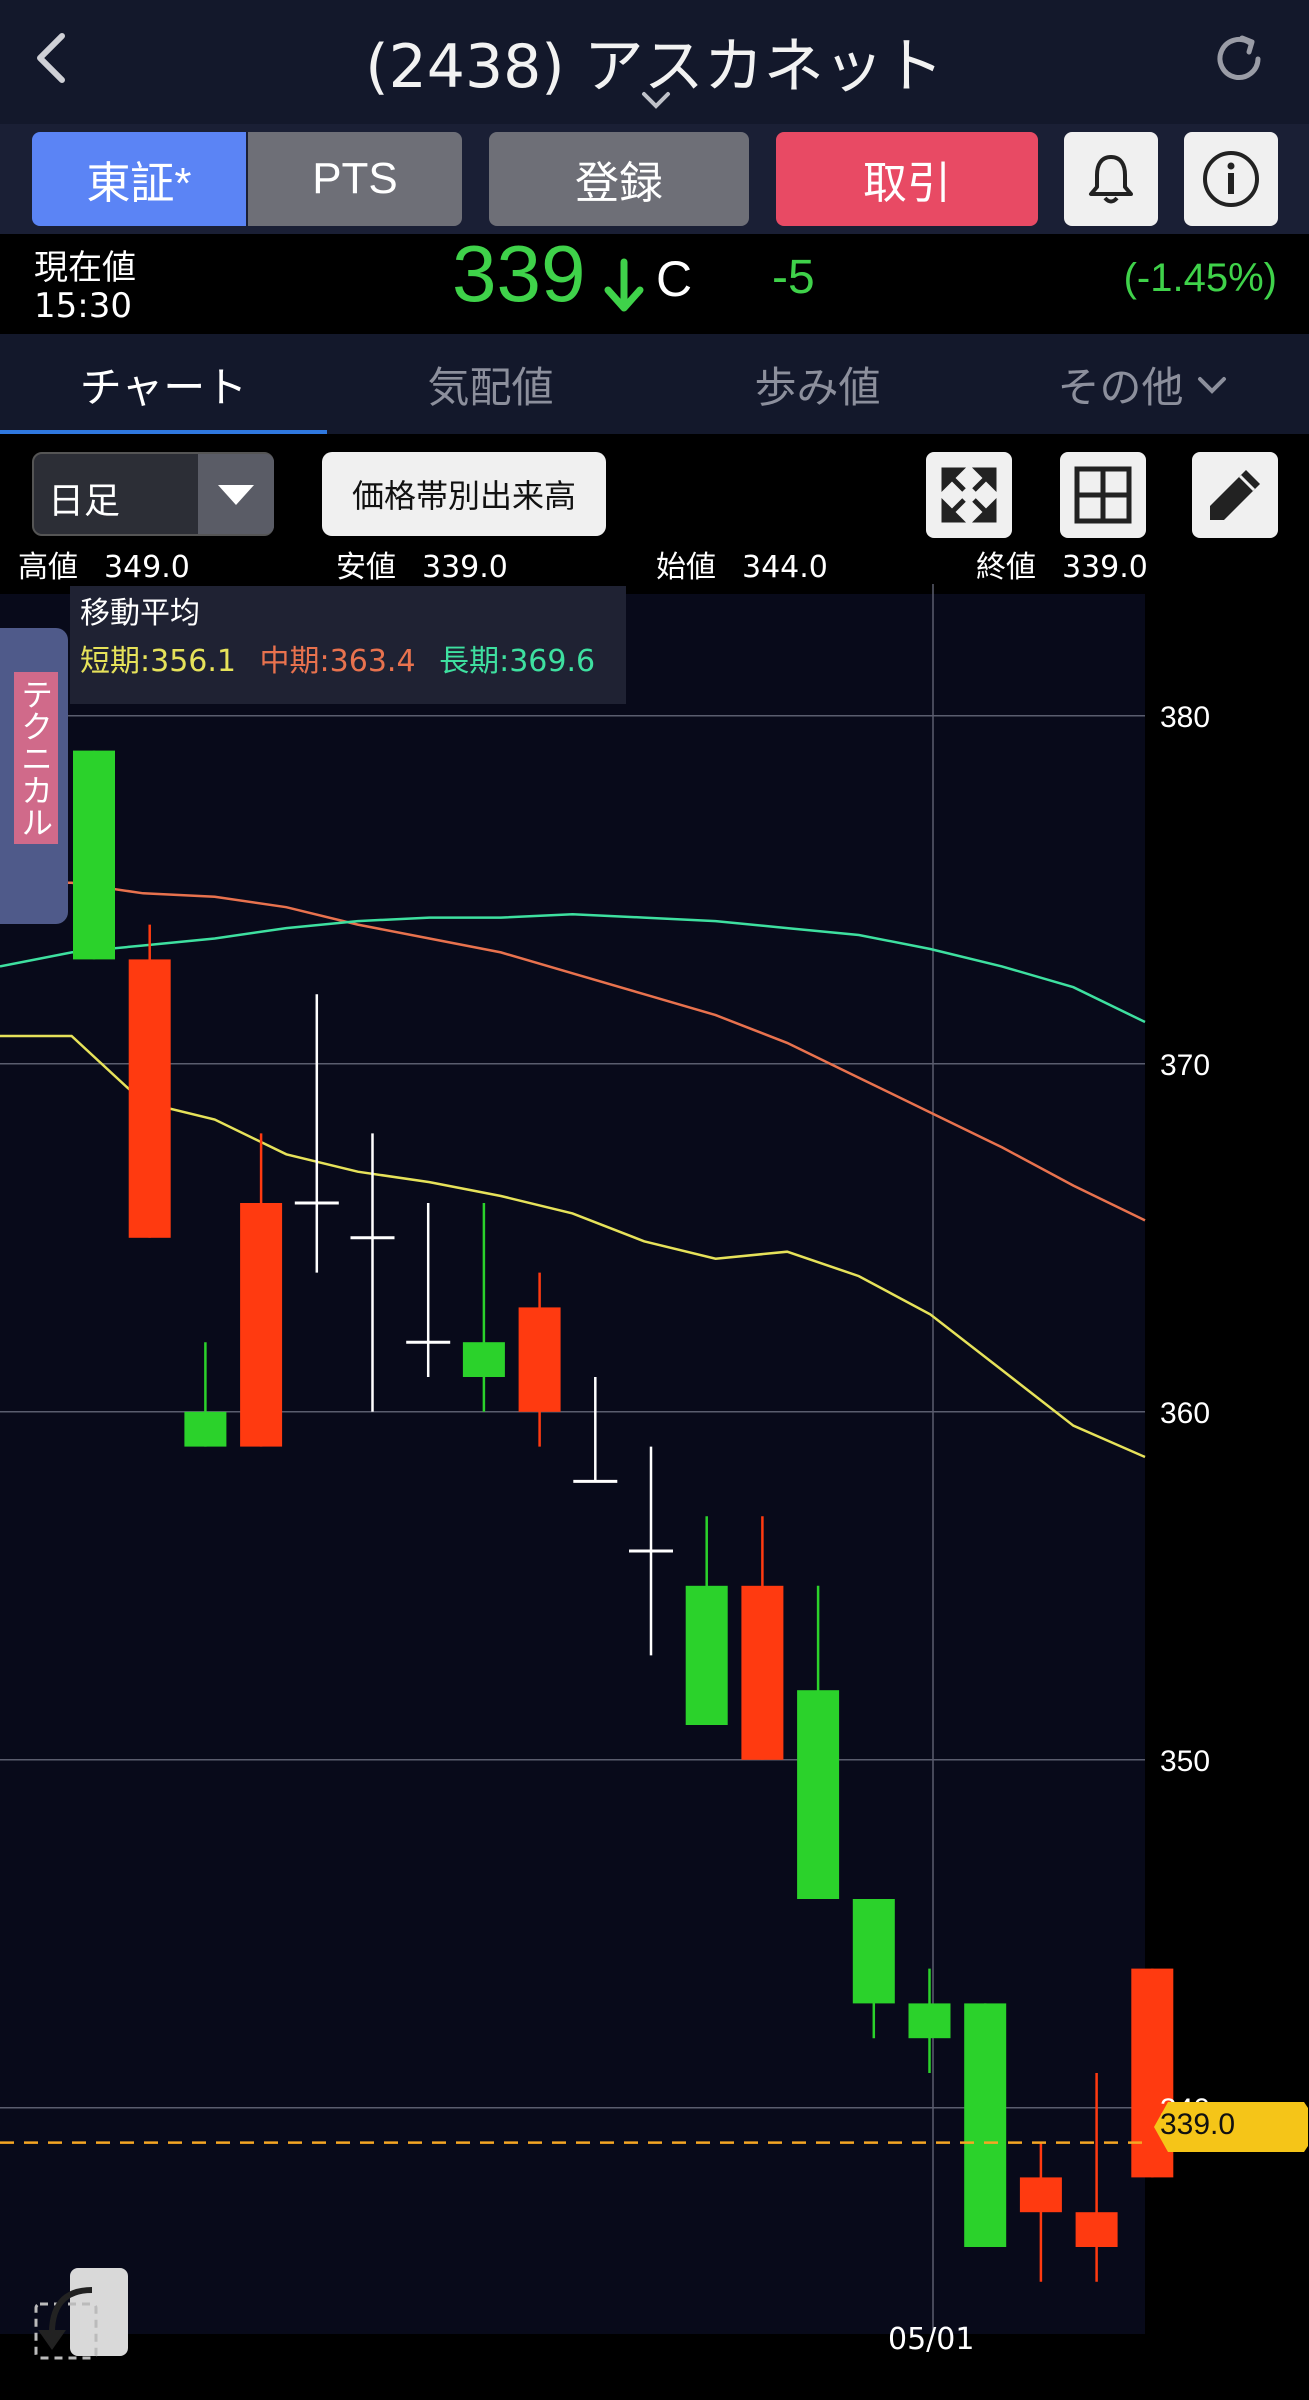 The image size is (1309, 2400). I want to click on period-dropdown-button, so click(236, 494).